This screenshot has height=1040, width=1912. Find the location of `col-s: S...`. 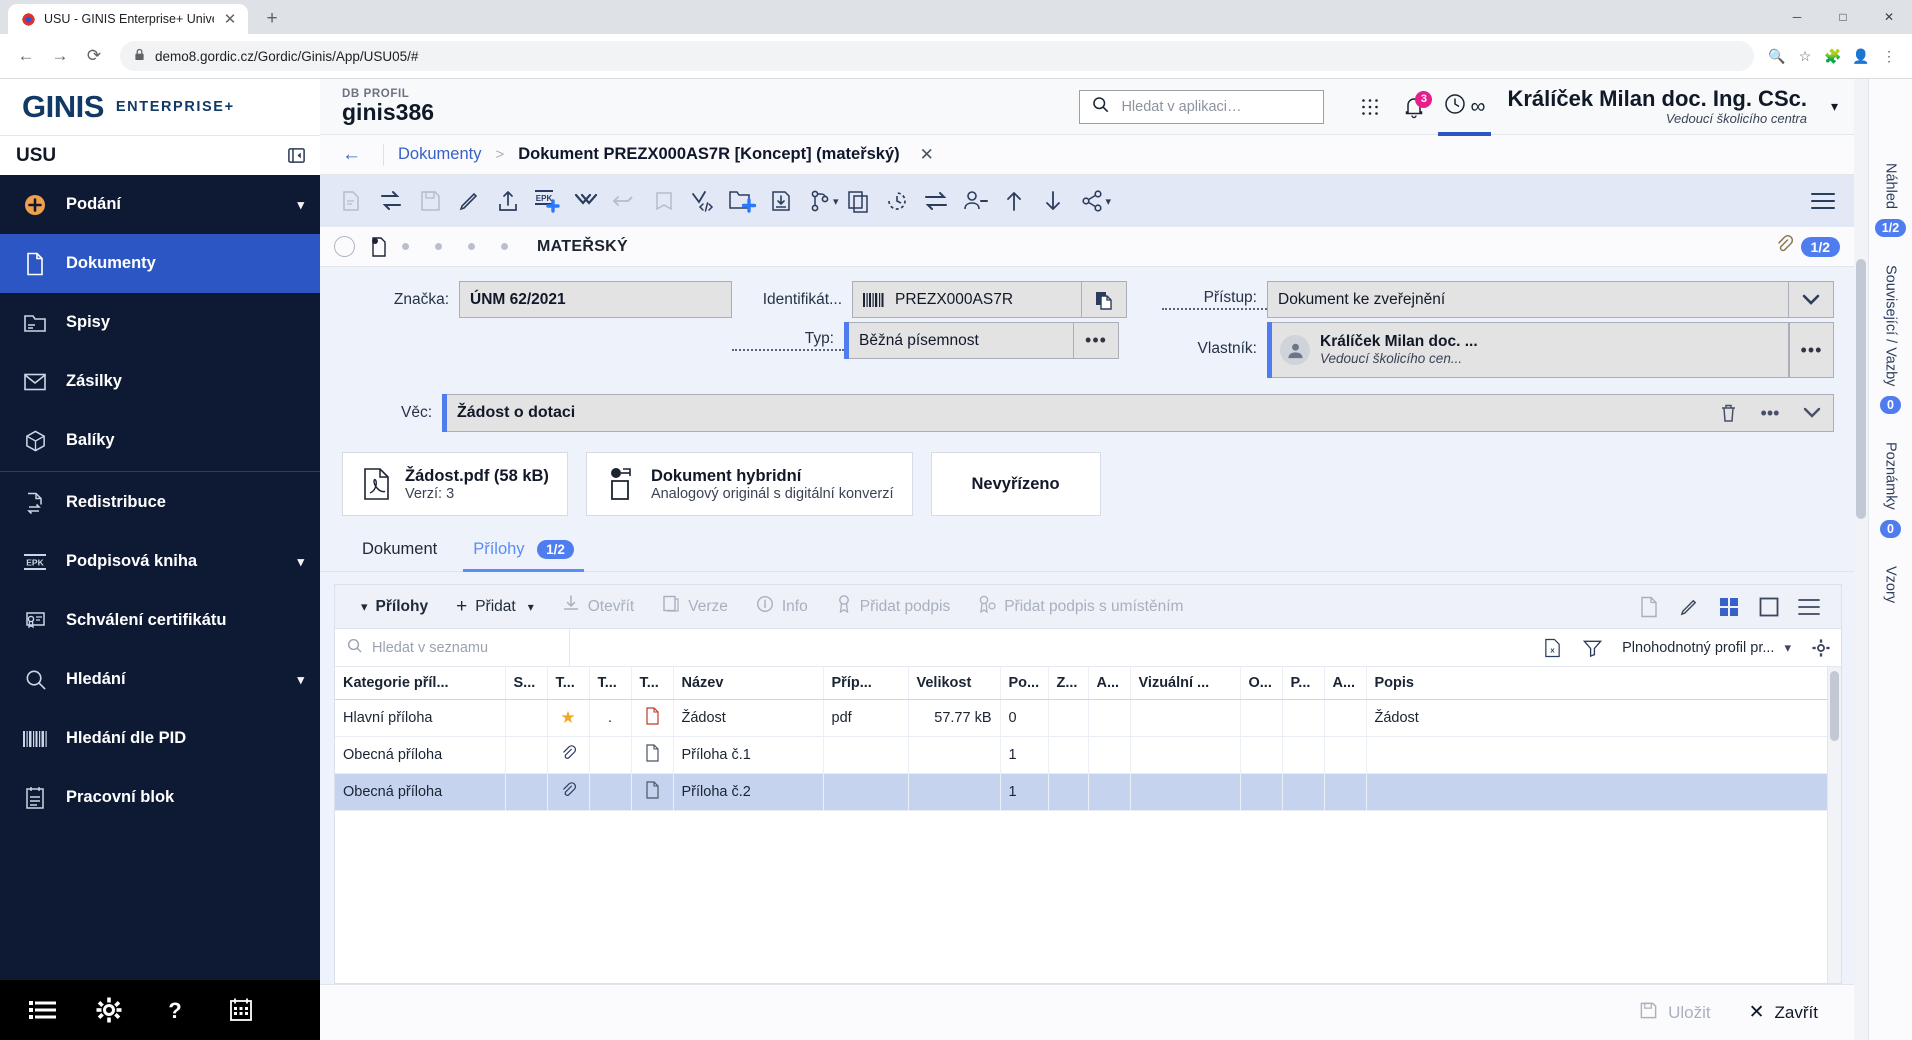

col-s: S... is located at coordinates (526, 683).